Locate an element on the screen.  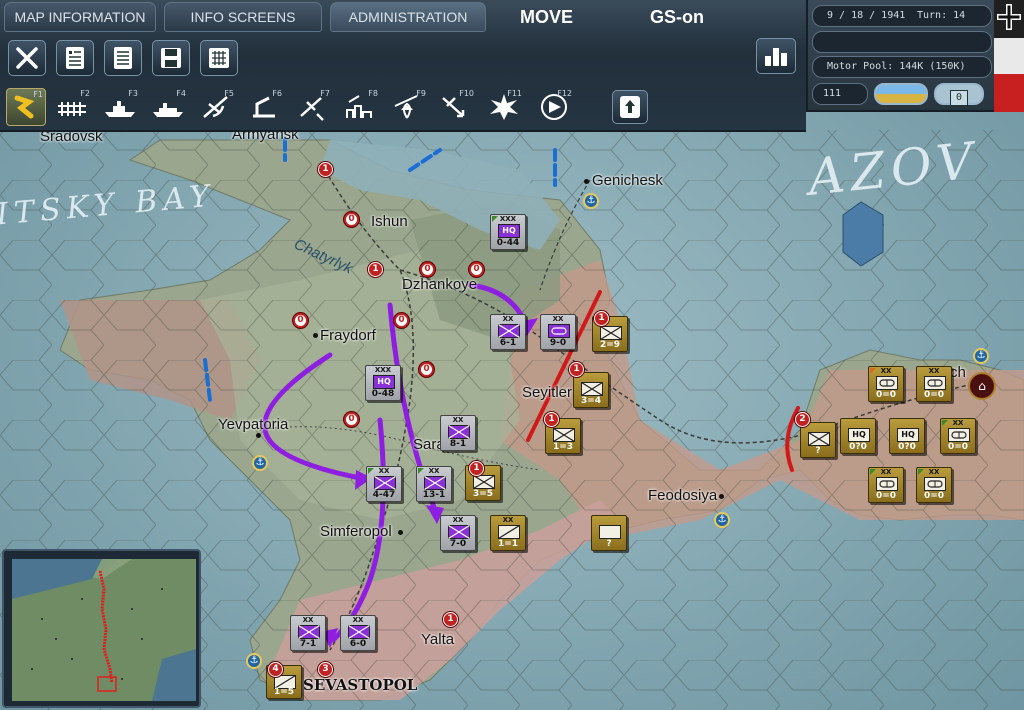
axis-unit-infantry: XX 13-1 is located at coordinates (434, 484).